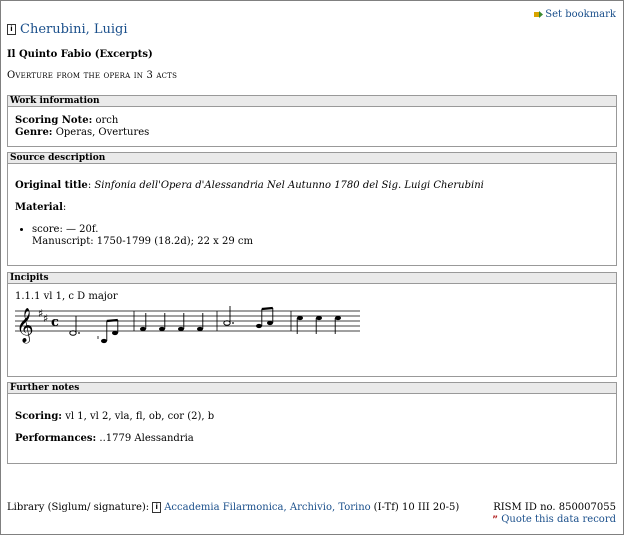  What do you see at coordinates (312, 278) in the screenshot?
I see `section-heading: Incipits` at bounding box center [312, 278].